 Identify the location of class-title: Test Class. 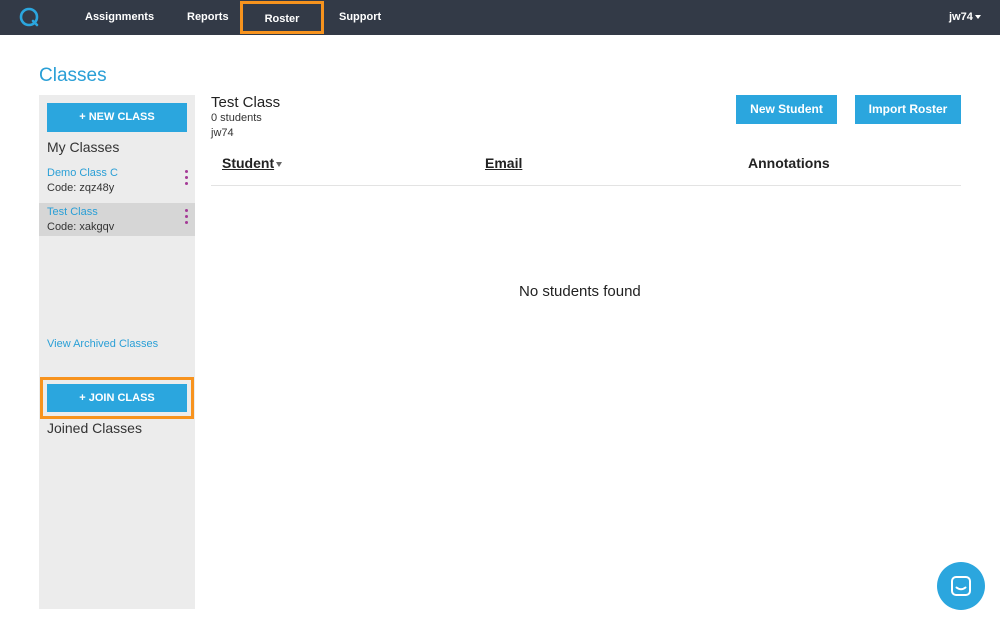
(246, 102).